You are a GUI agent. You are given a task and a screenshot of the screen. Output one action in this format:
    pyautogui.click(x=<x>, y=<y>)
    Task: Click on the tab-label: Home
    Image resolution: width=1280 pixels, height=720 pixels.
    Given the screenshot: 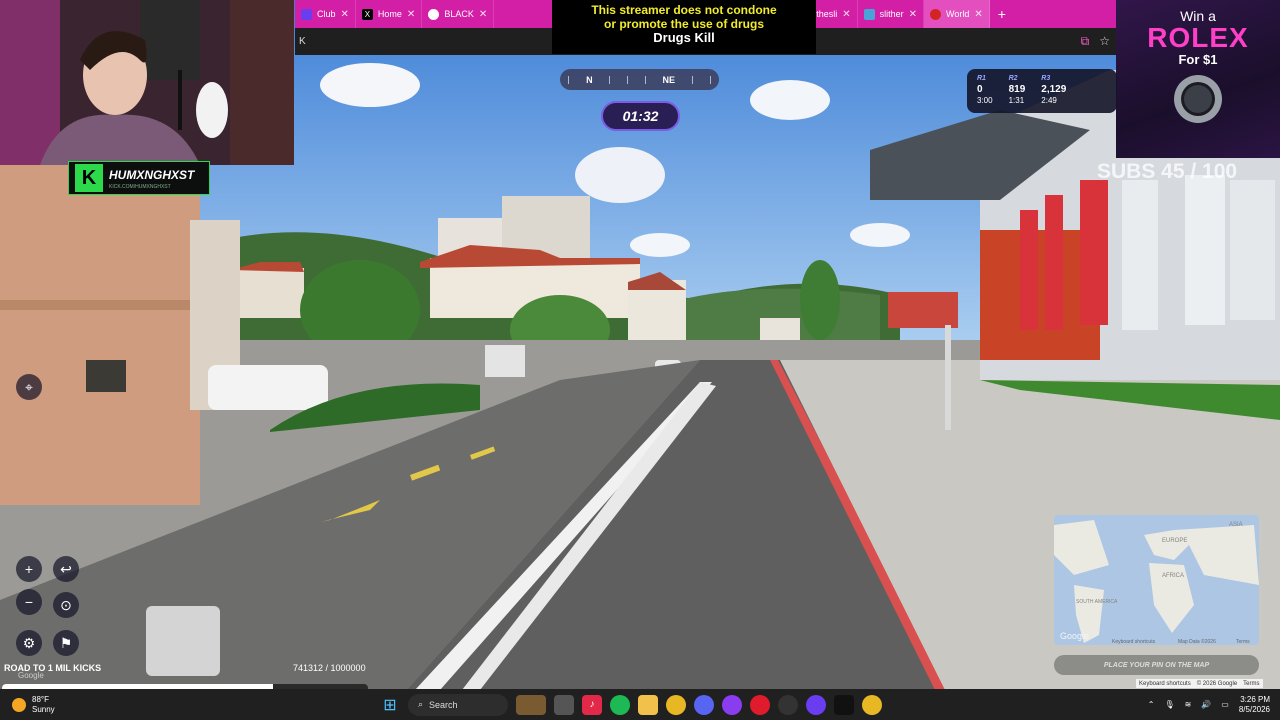 What is the action you would take?
    pyautogui.click(x=389, y=14)
    